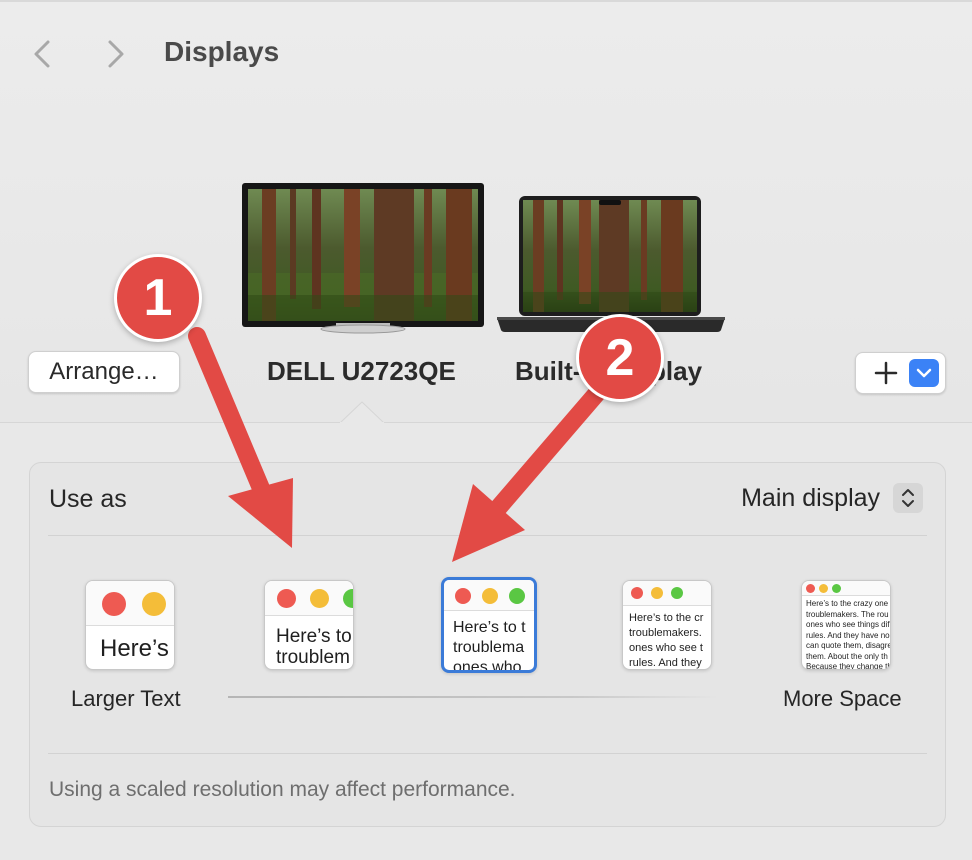 This screenshot has height=860, width=972. What do you see at coordinates (548, 371) in the screenshot?
I see `display-label-built-in-left: Built-` at bounding box center [548, 371].